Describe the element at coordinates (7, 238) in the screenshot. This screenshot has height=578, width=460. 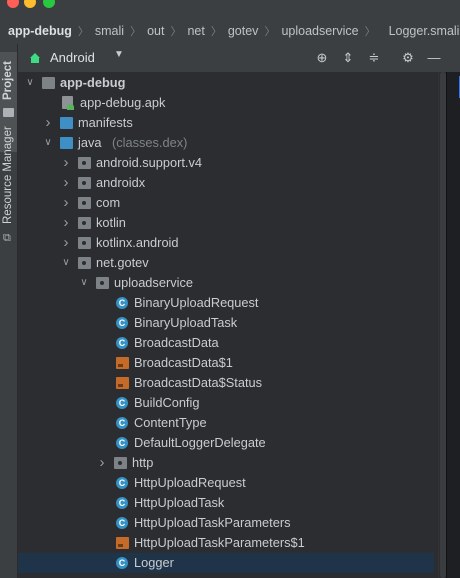
I see `resource-manager-icon: ⧉` at that location.